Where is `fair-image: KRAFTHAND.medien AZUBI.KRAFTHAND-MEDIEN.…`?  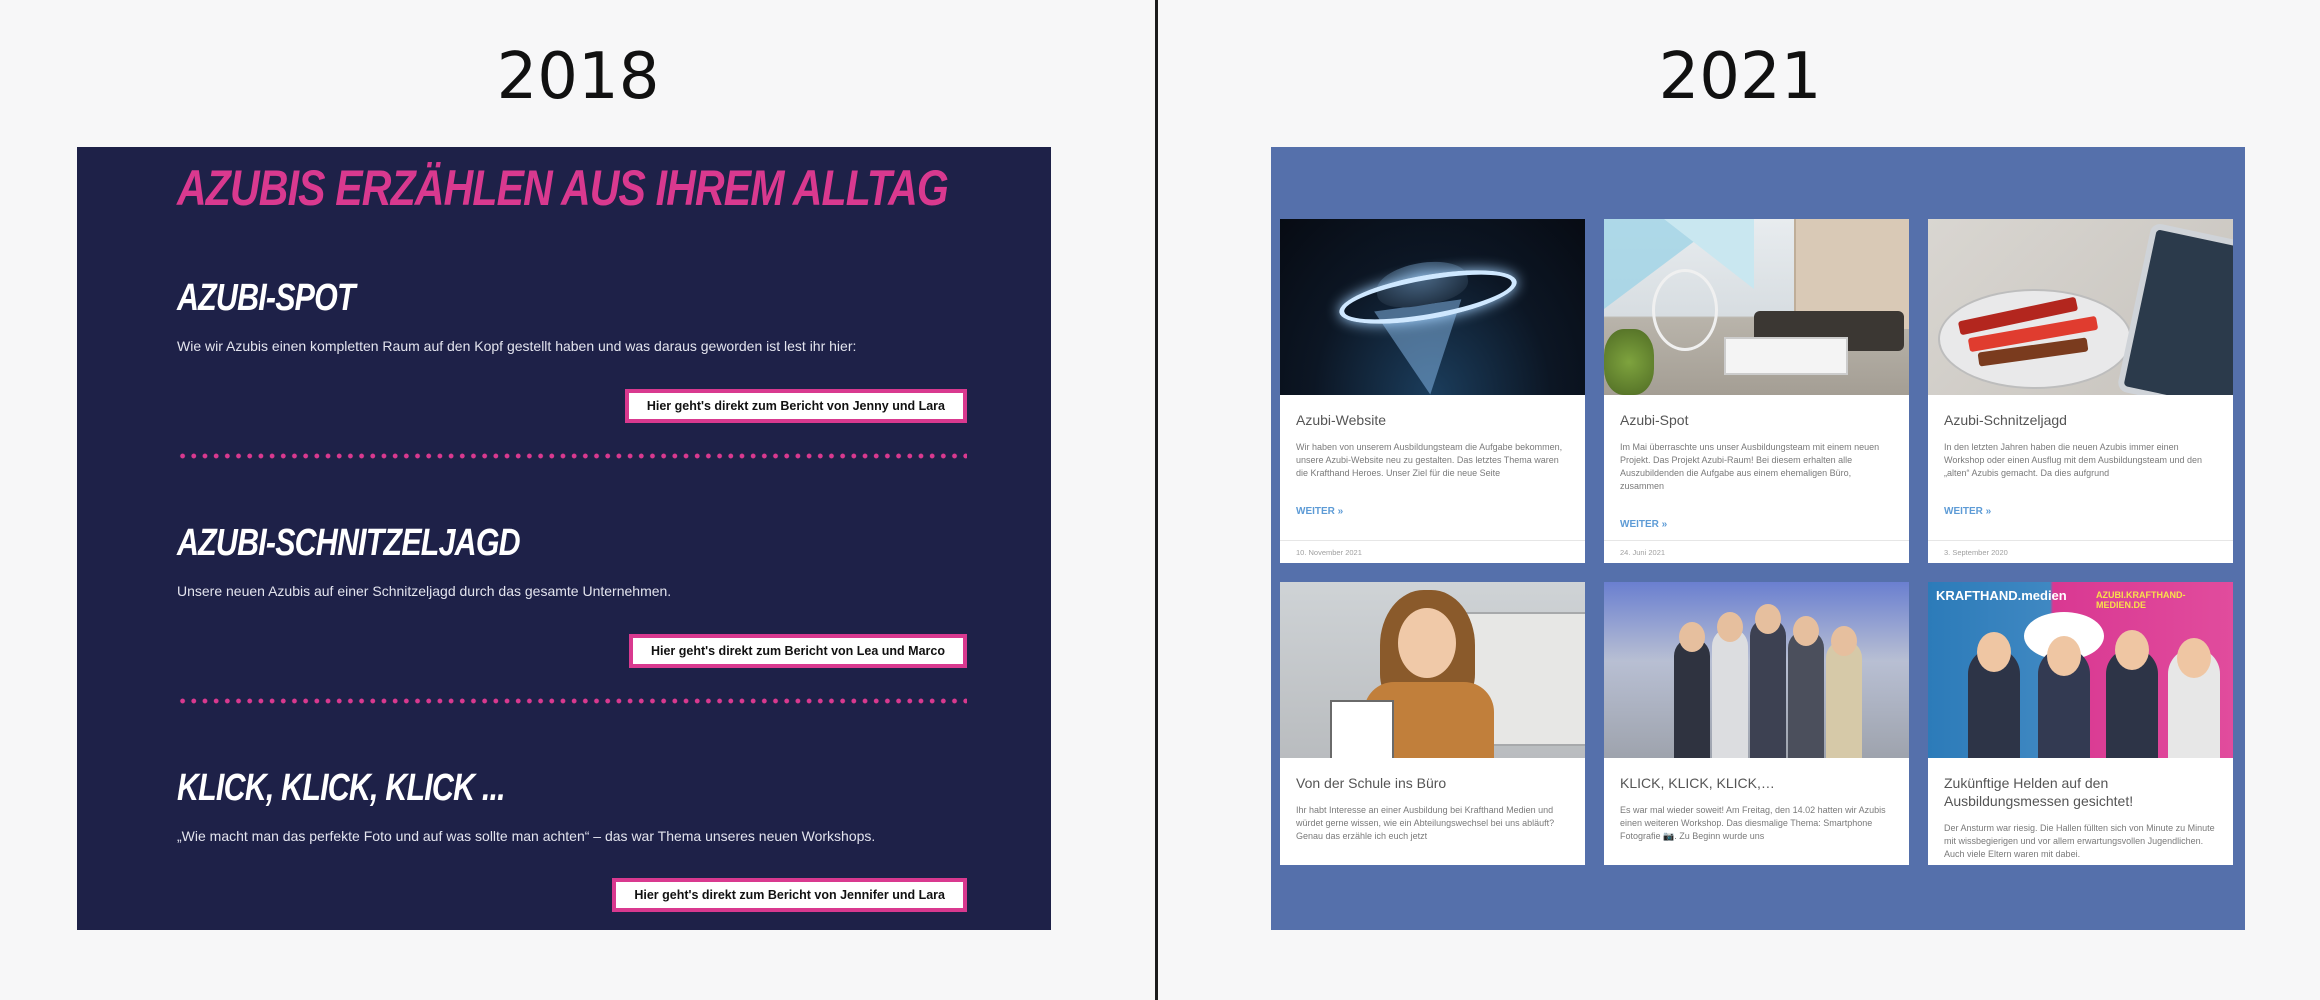
fair-image: KRAFTHAND.medien AZUBI.KRAFTHAND-MEDIEN.… is located at coordinates (2080, 670).